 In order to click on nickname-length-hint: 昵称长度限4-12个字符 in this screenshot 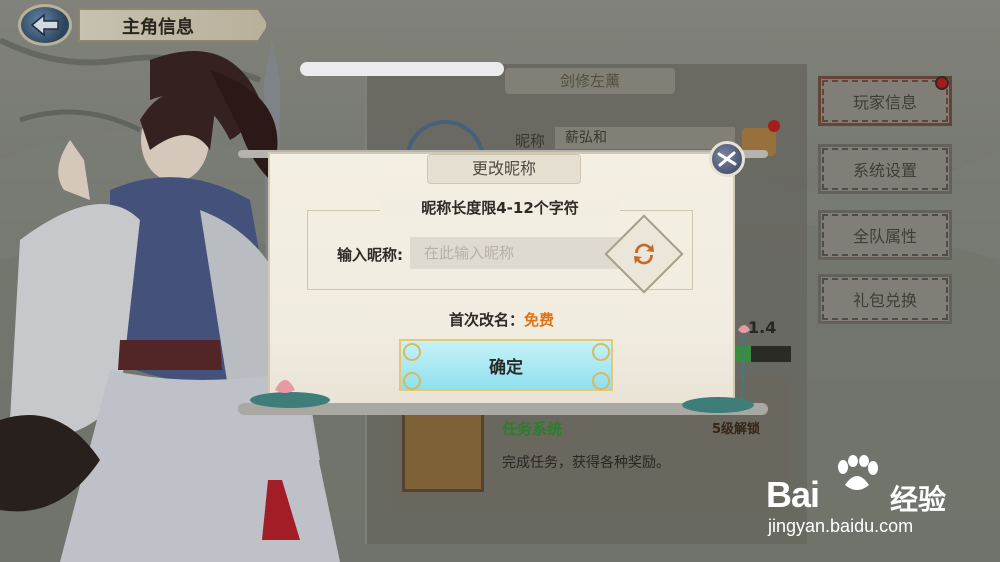, I will do `click(500, 207)`.